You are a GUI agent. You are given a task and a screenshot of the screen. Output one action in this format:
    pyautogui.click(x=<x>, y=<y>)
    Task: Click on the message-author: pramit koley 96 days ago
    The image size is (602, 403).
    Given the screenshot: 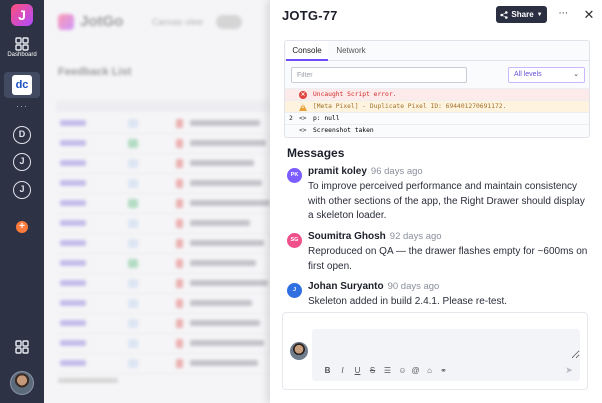 What is the action you would take?
    pyautogui.click(x=365, y=171)
    